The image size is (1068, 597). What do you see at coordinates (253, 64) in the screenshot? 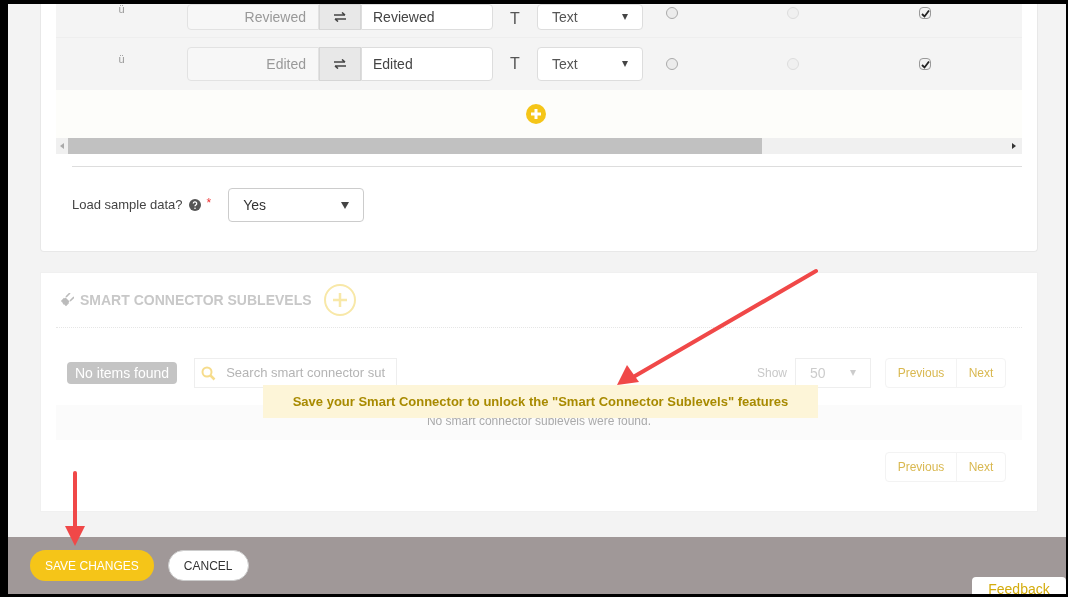
I see `source-field: Edited` at bounding box center [253, 64].